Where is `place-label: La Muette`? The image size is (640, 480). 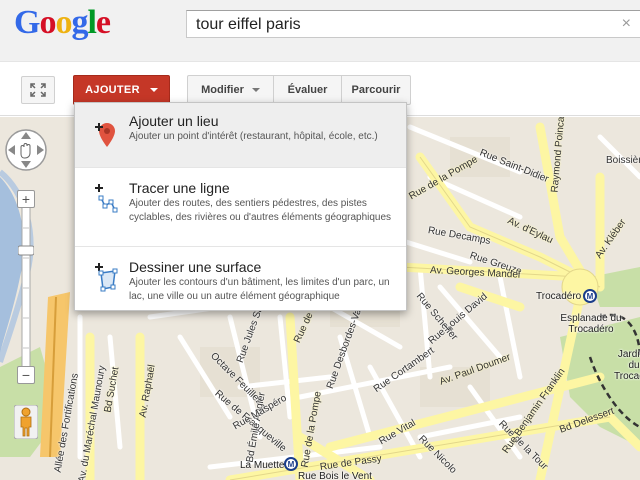
place-label: La Muette is located at coordinates (262, 465).